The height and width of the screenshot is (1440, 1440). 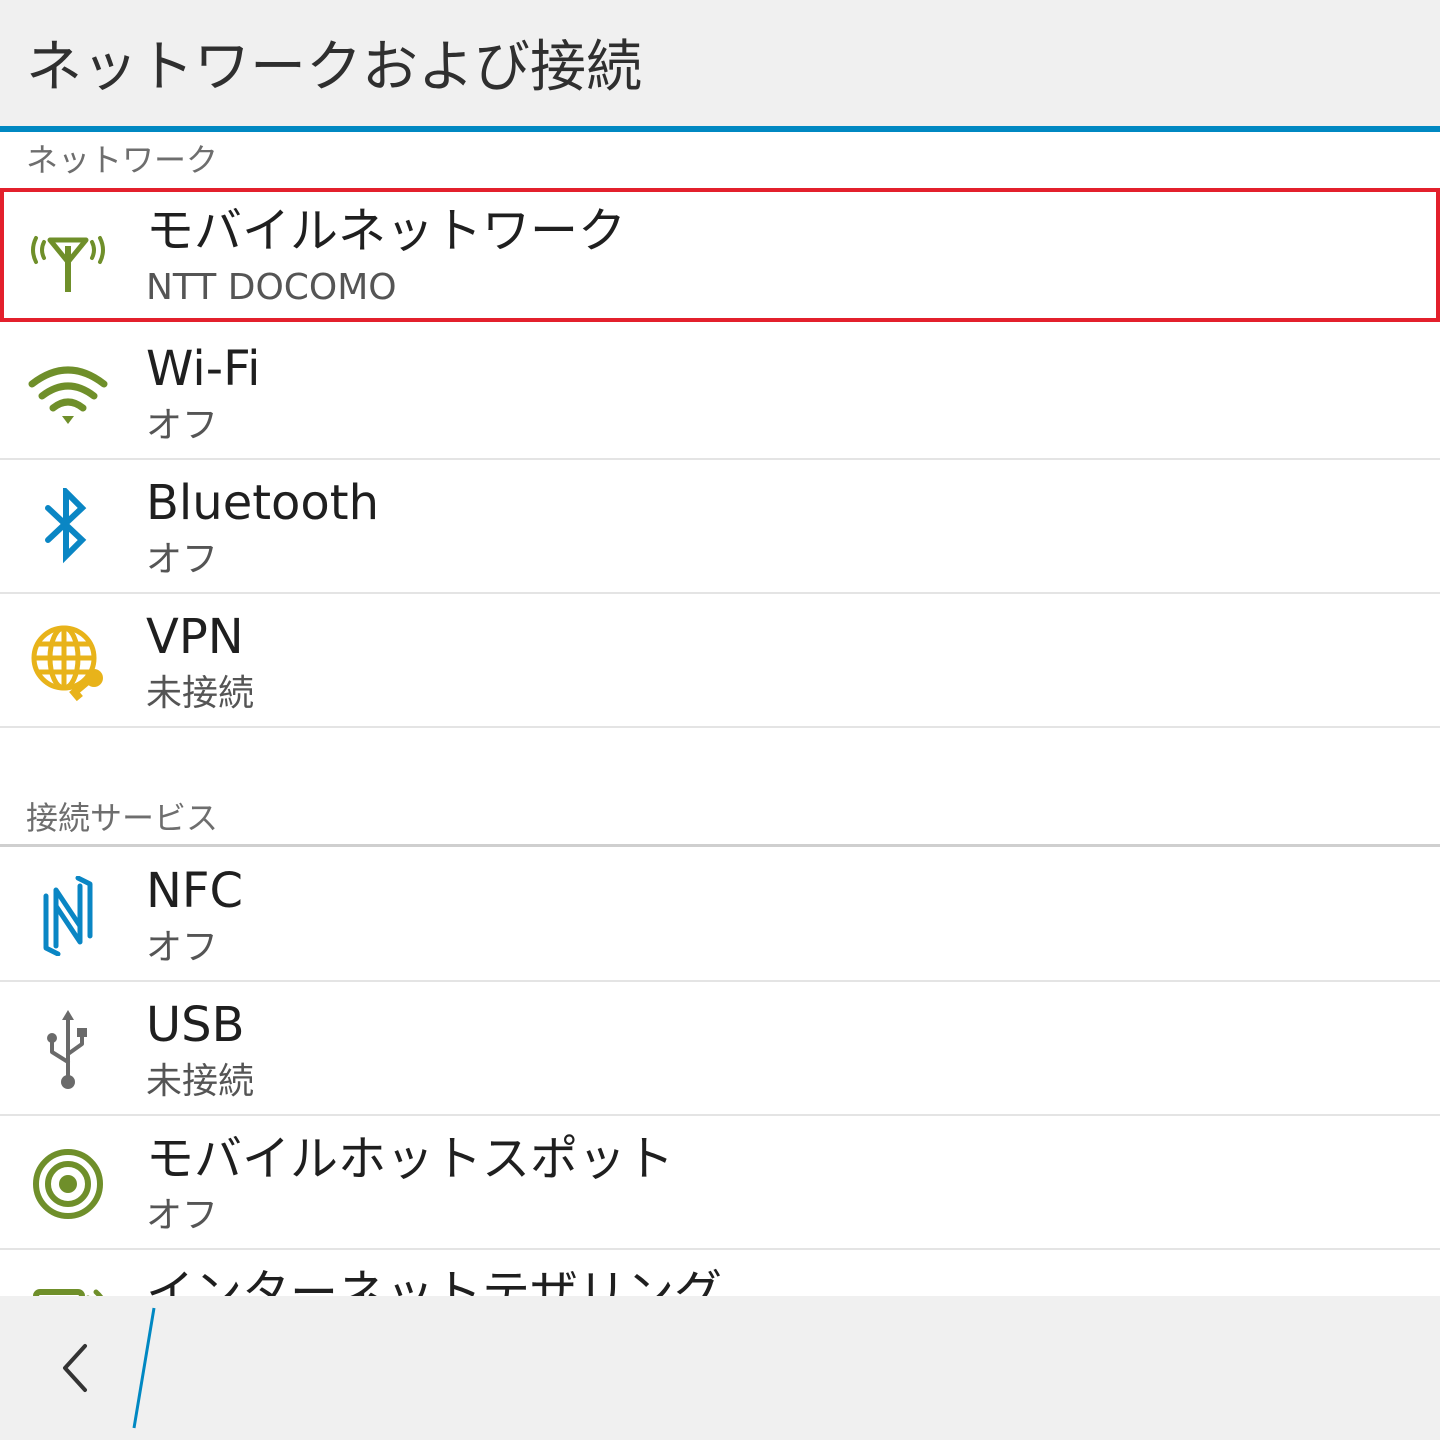 I want to click on row-title: Bluetooth, so click(x=263, y=503).